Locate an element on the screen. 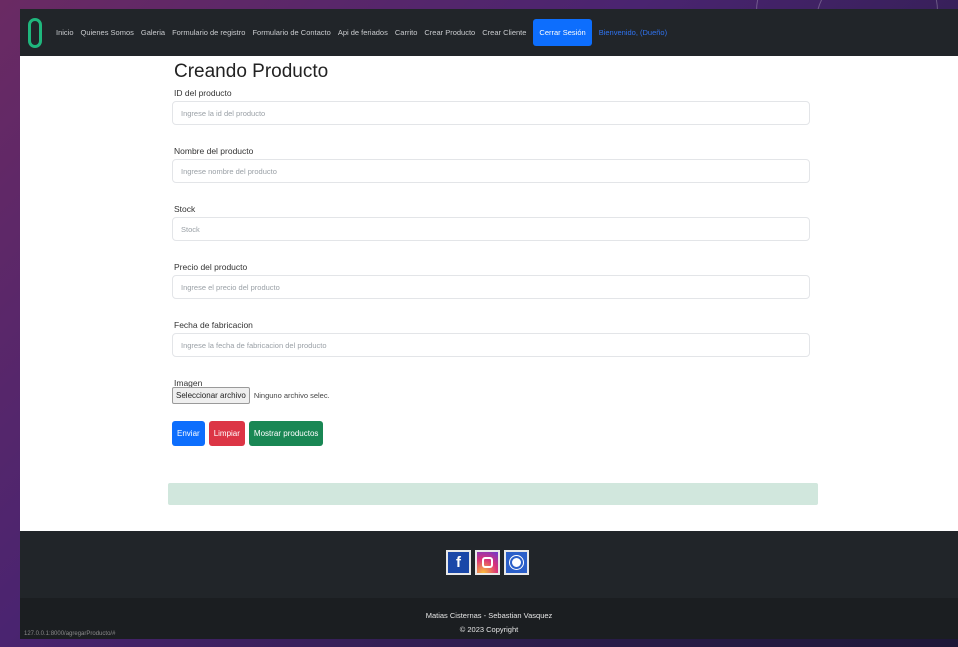 This screenshot has width=958, height=647. footer-copyright: © 2023 Copyright is located at coordinates (489, 629).